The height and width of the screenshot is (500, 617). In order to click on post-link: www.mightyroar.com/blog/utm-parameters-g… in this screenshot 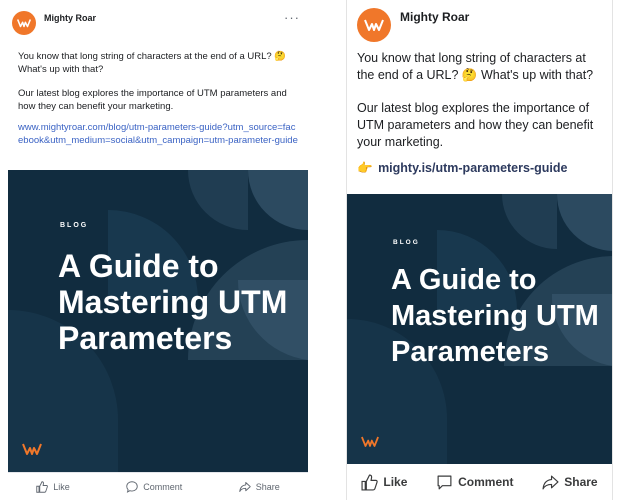, I will do `click(158, 134)`.